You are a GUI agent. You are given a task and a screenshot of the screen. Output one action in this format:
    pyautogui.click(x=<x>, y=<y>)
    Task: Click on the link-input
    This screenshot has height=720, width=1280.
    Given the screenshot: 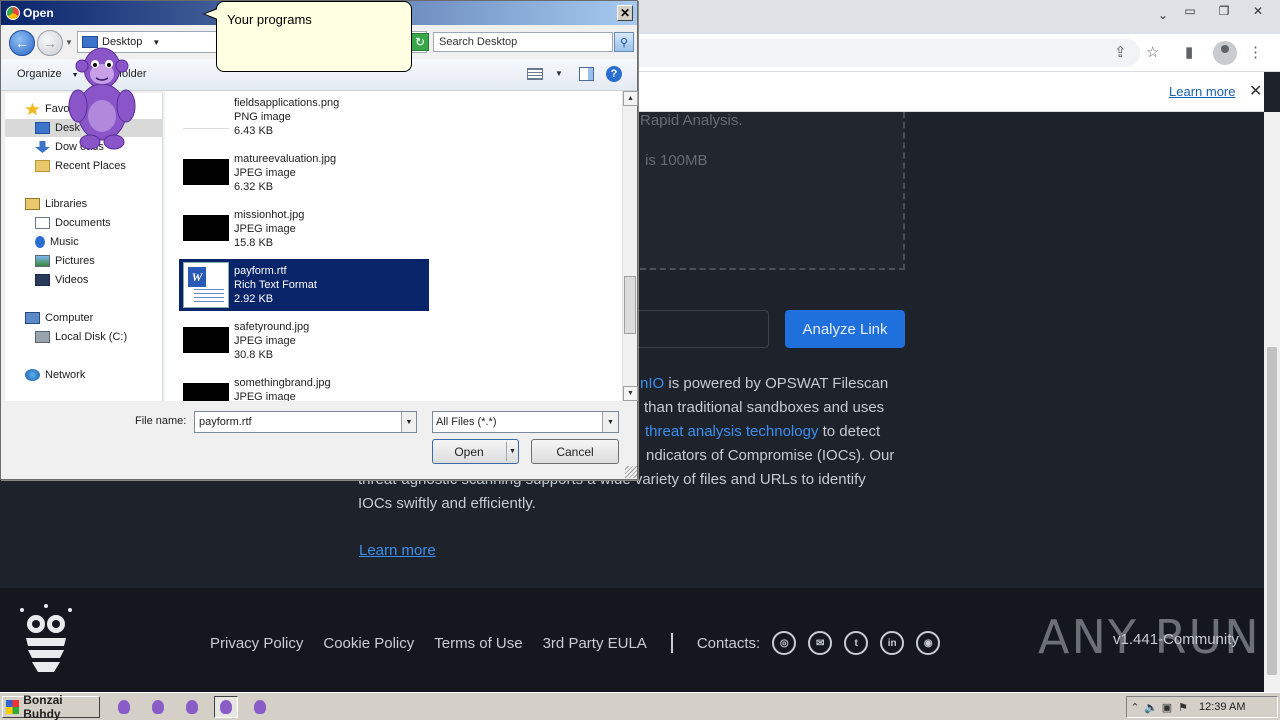 What is the action you would take?
    pyautogui.click(x=699, y=329)
    